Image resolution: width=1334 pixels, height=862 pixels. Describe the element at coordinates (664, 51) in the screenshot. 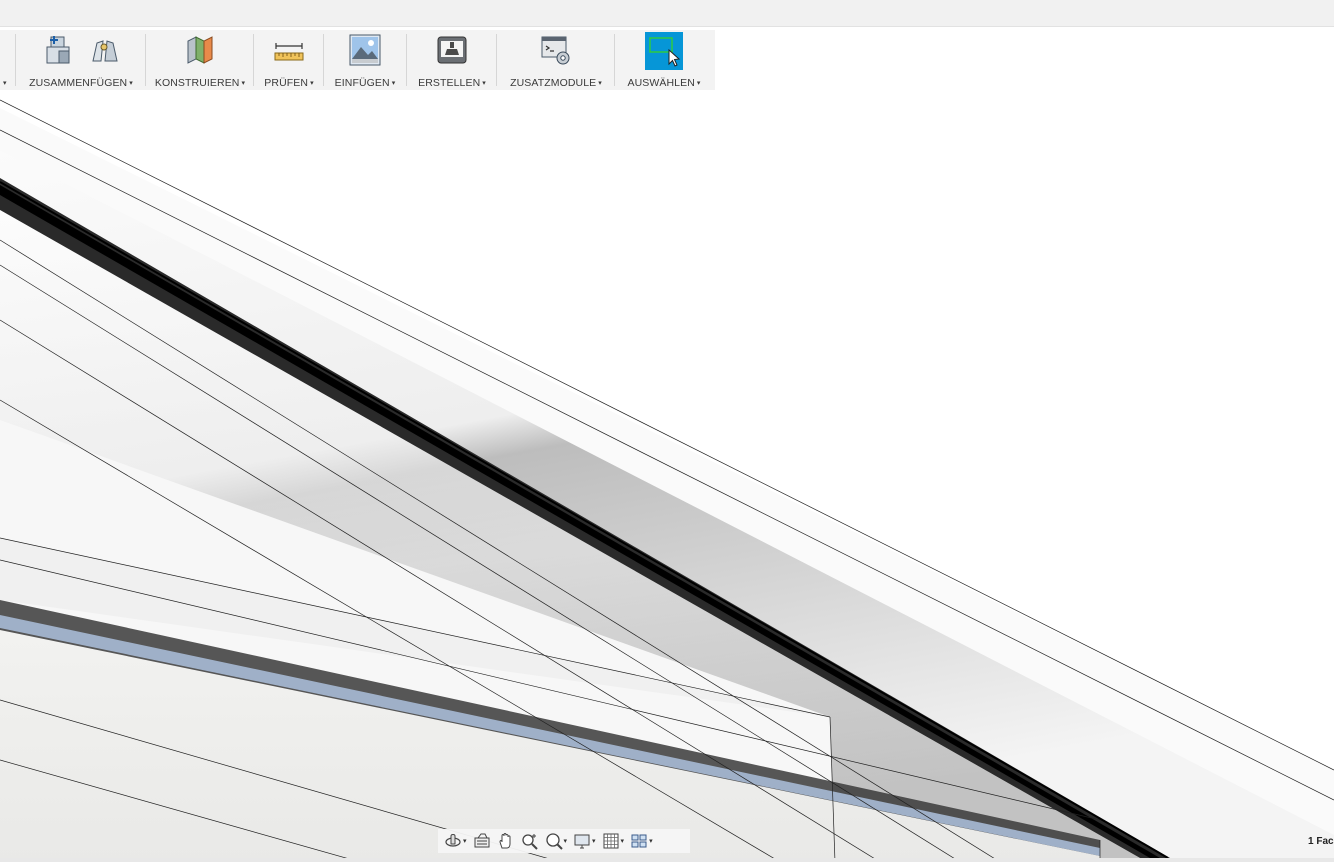

I see `select-window-icon` at that location.